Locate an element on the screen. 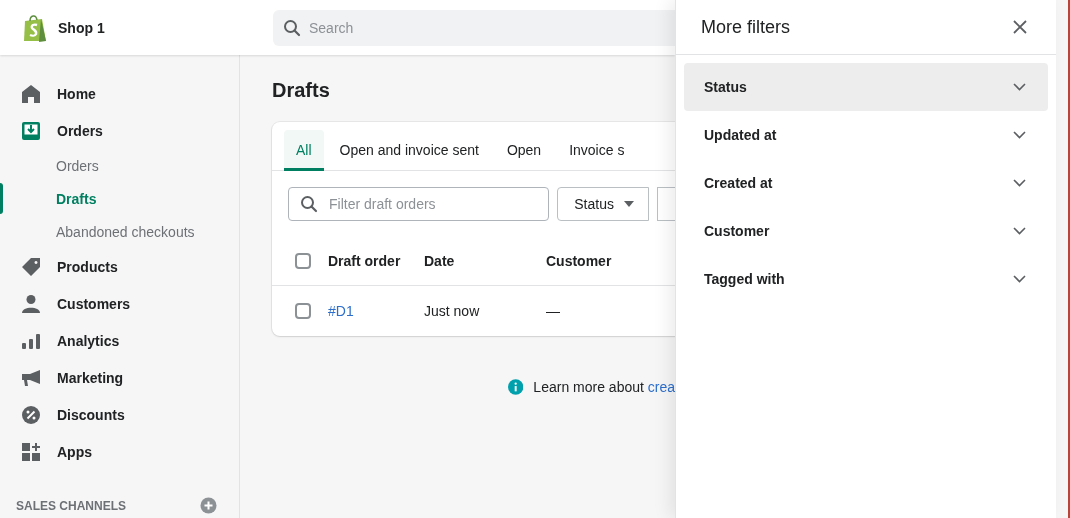 Image resolution: width=1070 pixels, height=518 pixels. nav-item: Home is located at coordinates (119, 93).